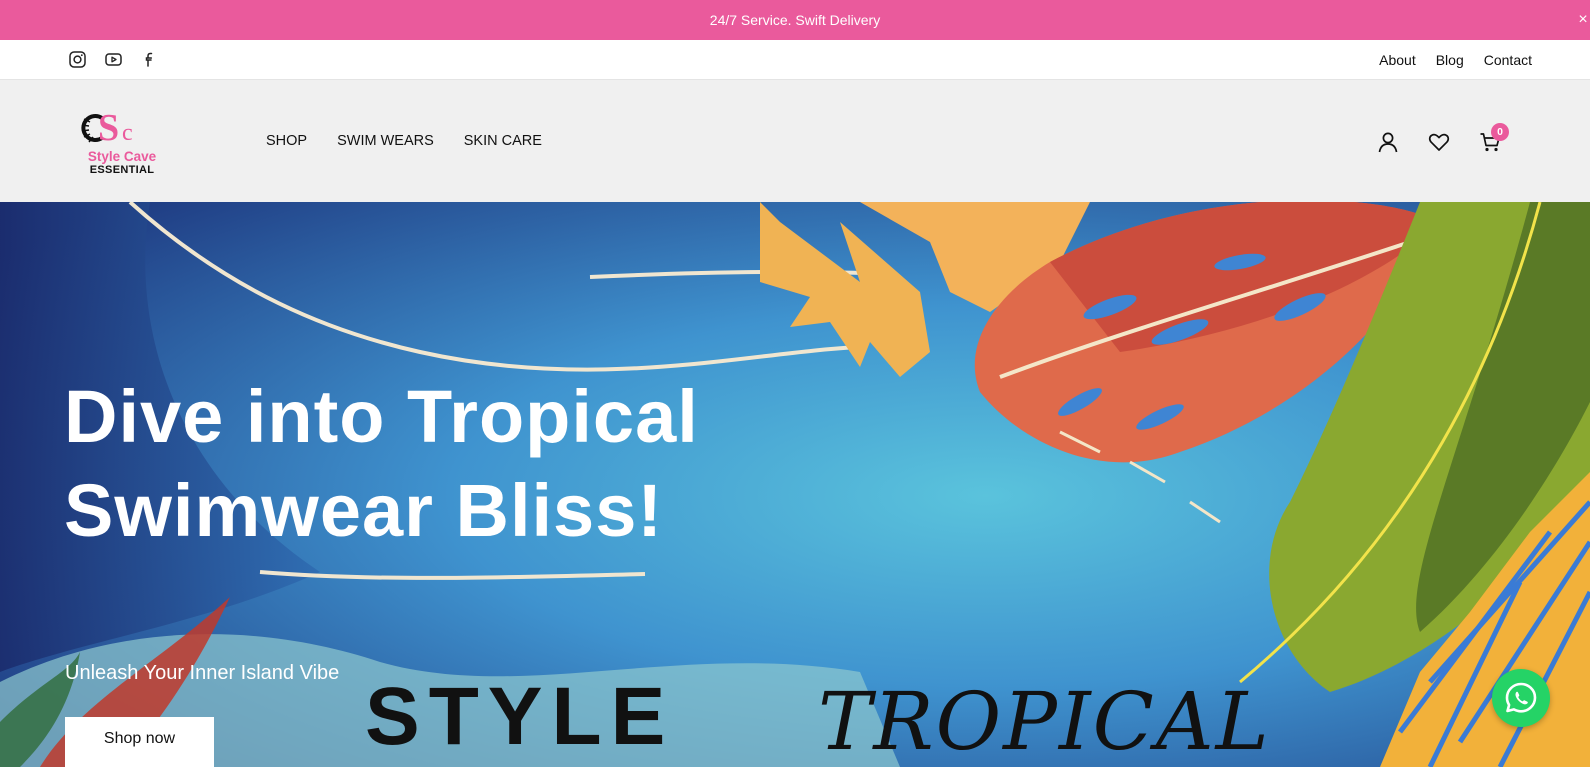  I want to click on logo-text-main: Style Cave, so click(122, 156).